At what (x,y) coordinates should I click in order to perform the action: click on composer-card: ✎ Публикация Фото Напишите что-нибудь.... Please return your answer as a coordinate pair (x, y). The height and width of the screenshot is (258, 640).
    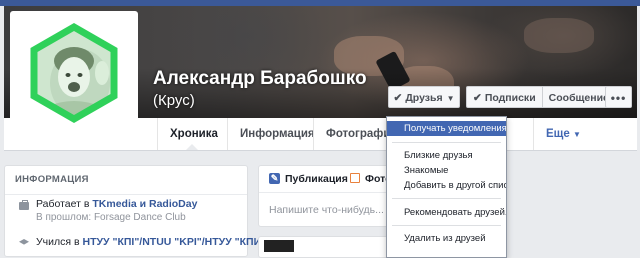
    Looking at the image, I should click on (325, 196).